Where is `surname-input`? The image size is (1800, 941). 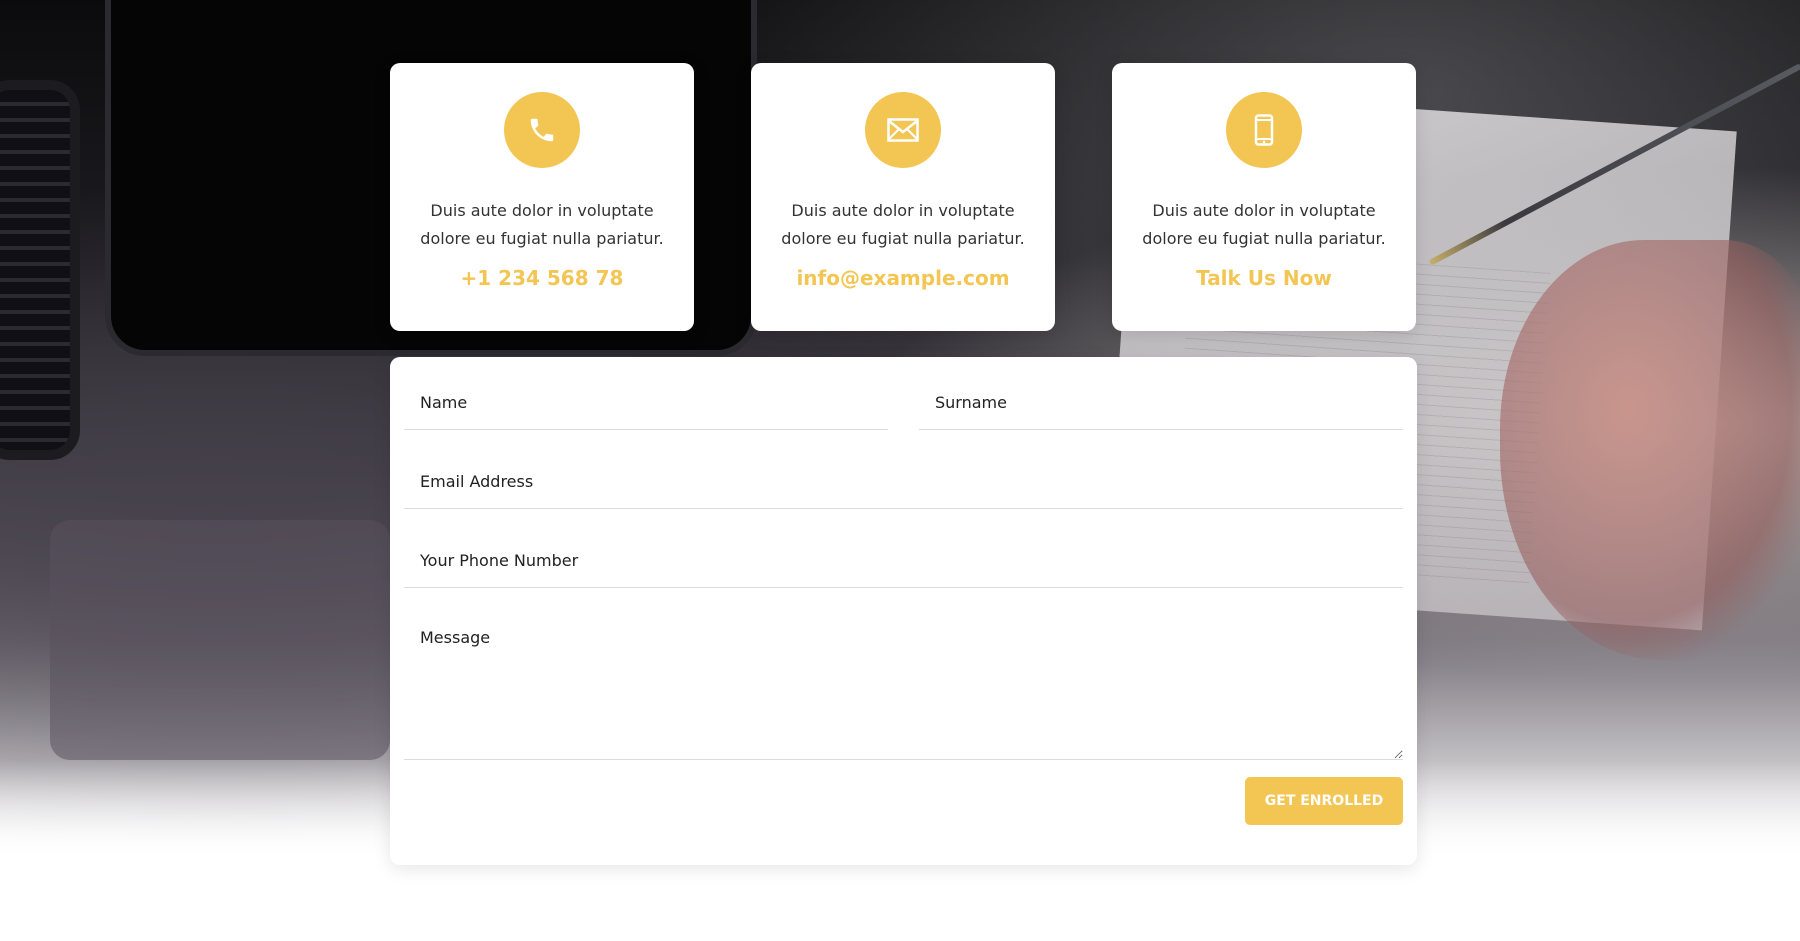
surname-input is located at coordinates (1161, 402).